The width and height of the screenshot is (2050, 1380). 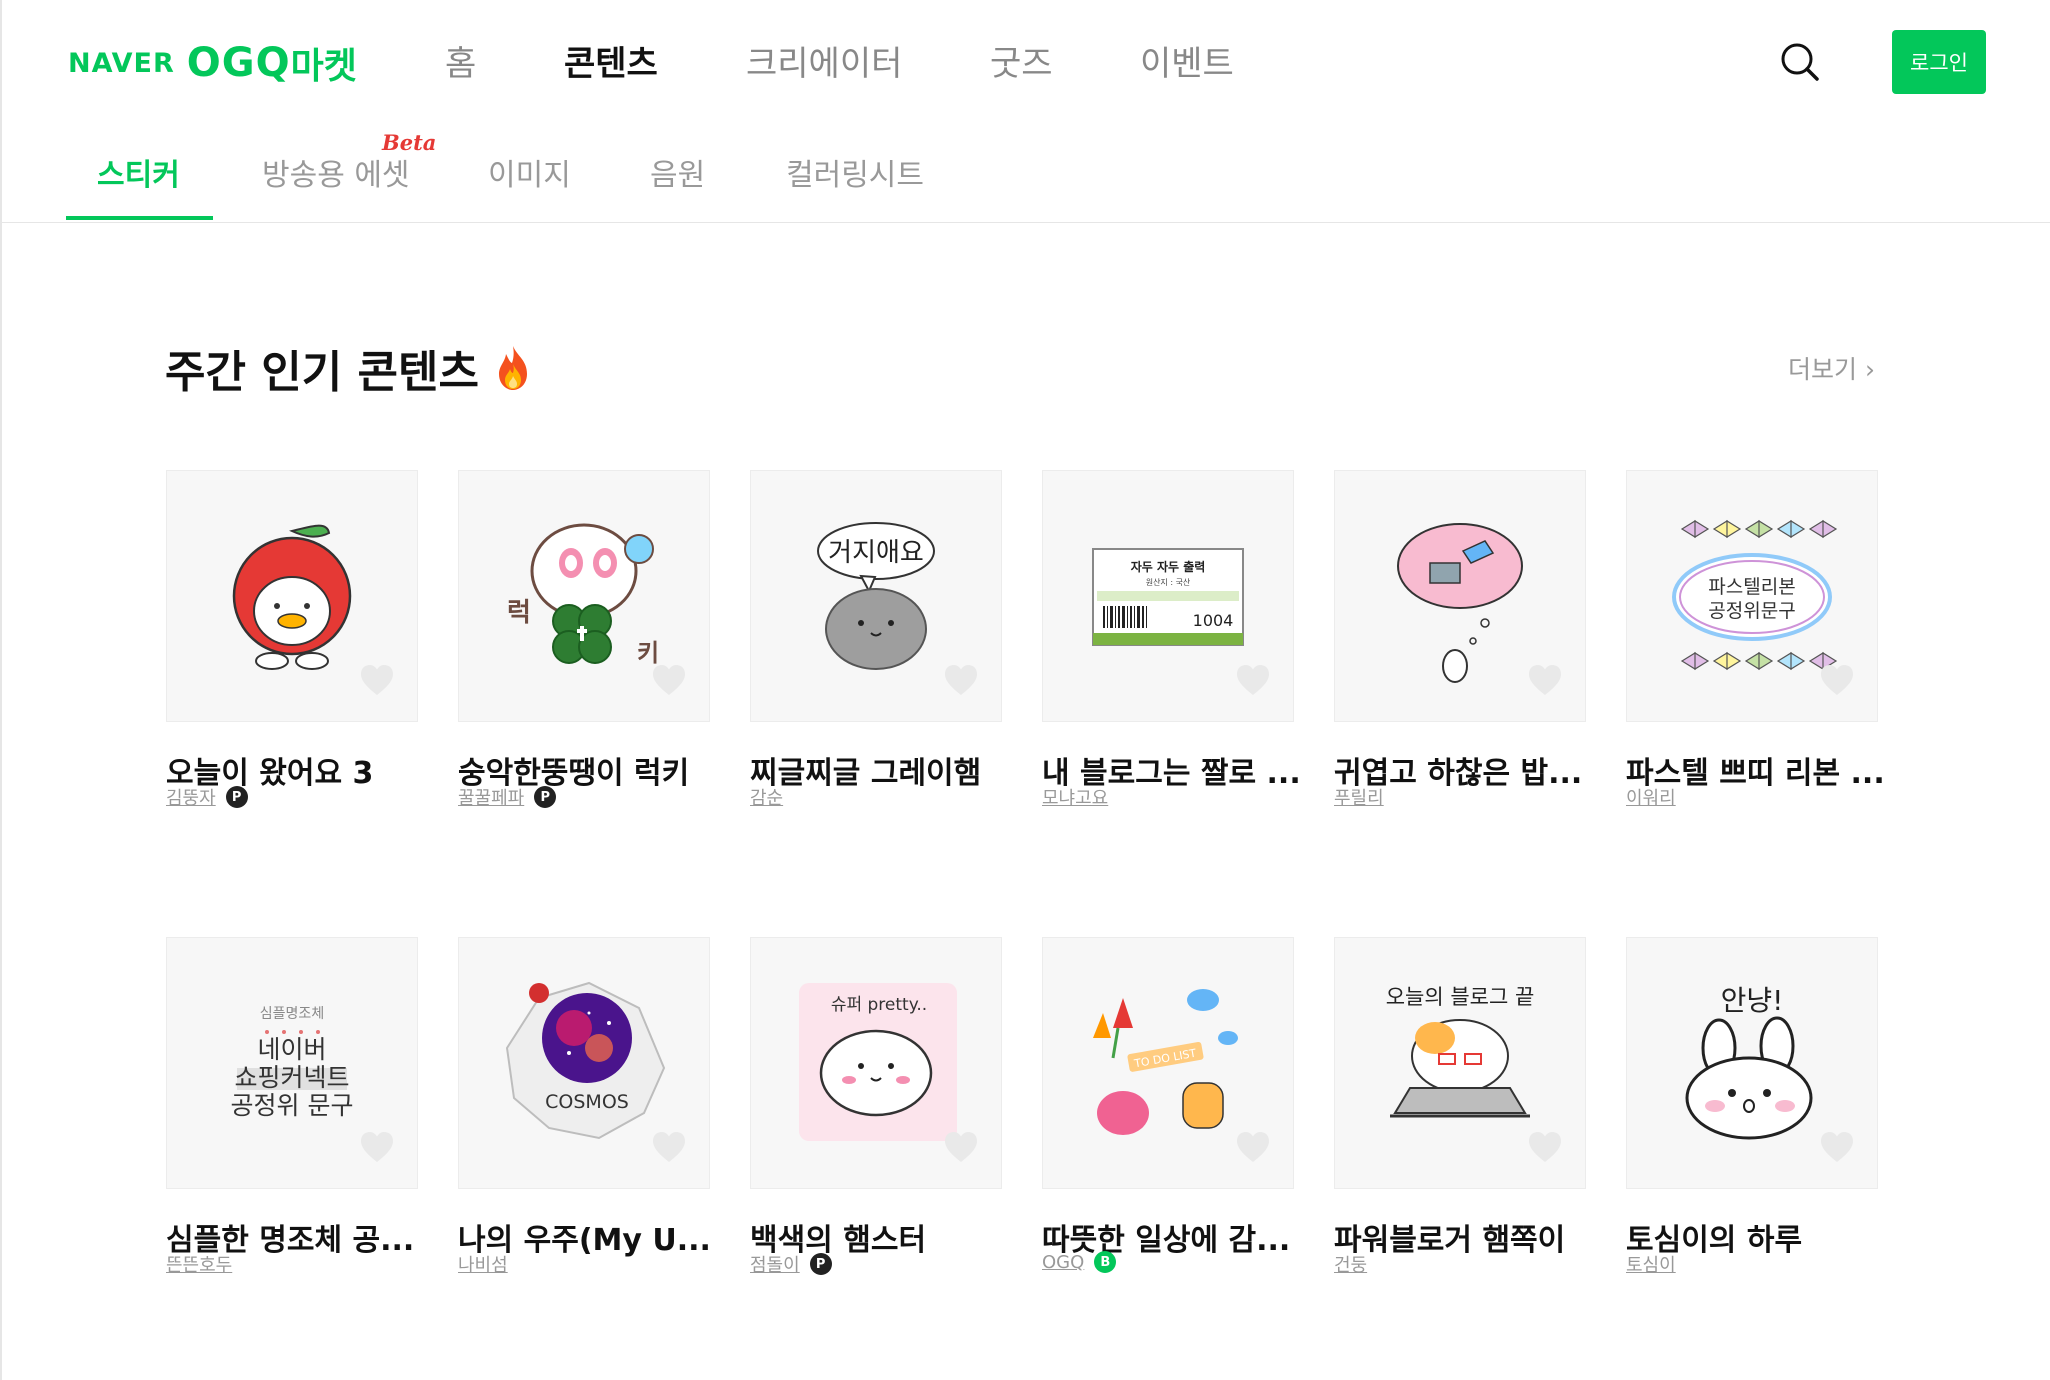 I want to click on gnb-creators: 크리에이터, so click(x=824, y=60).